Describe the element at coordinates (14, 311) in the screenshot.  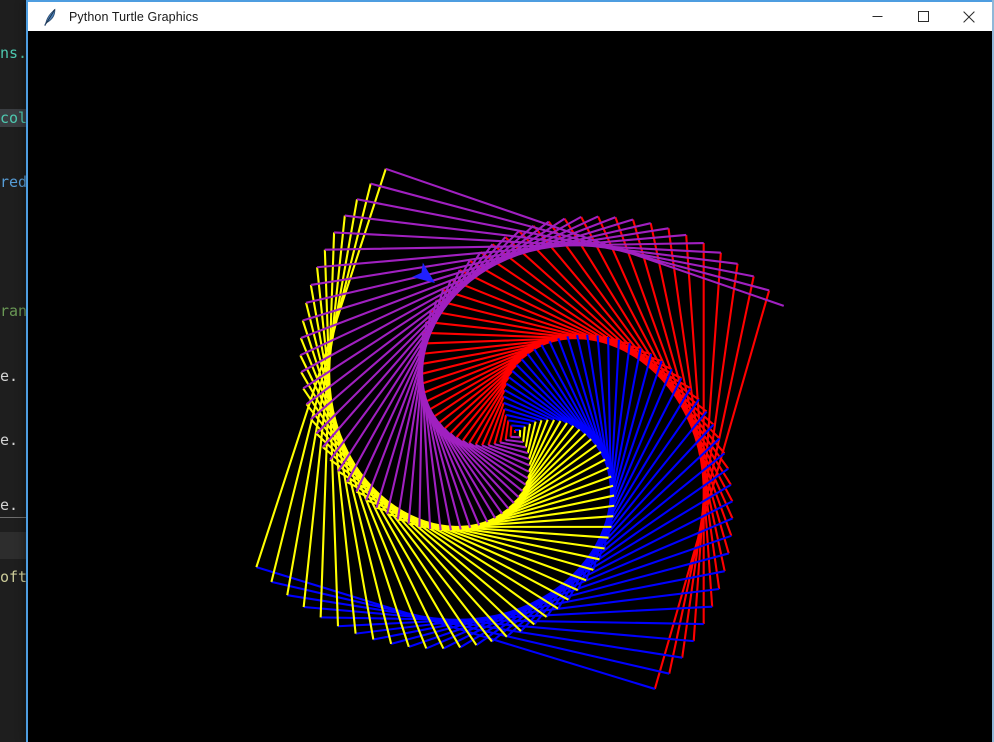
I see `code-fragment: ran` at that location.